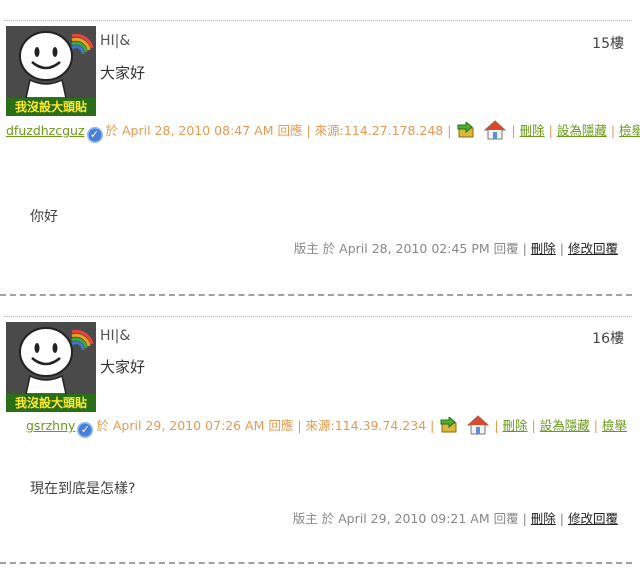  I want to click on author-link: gsrzhny, so click(50, 425).